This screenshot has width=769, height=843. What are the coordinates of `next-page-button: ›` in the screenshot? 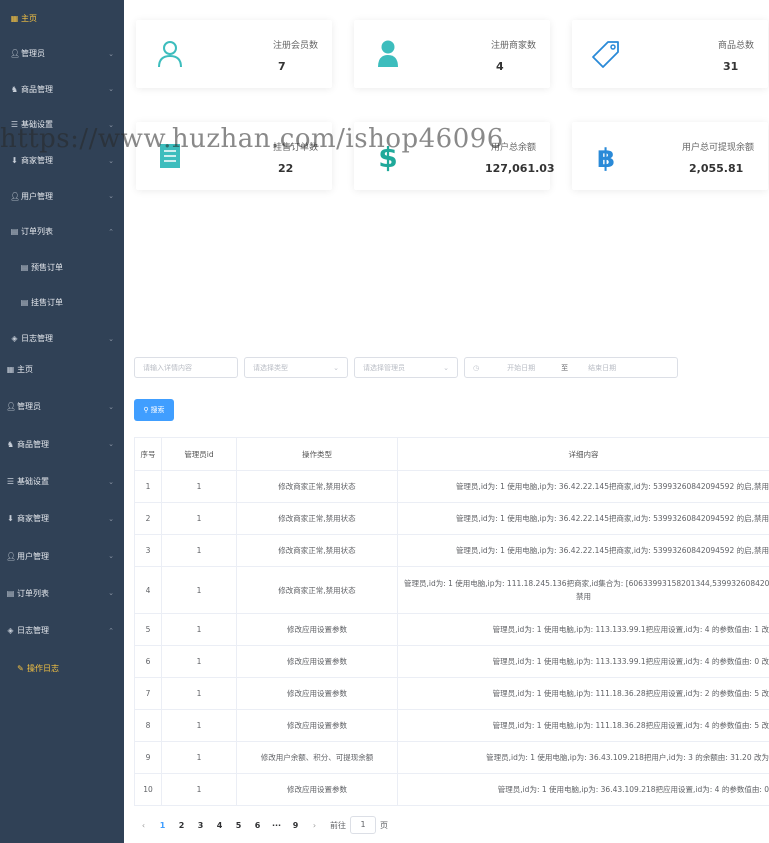 It's located at (314, 825).